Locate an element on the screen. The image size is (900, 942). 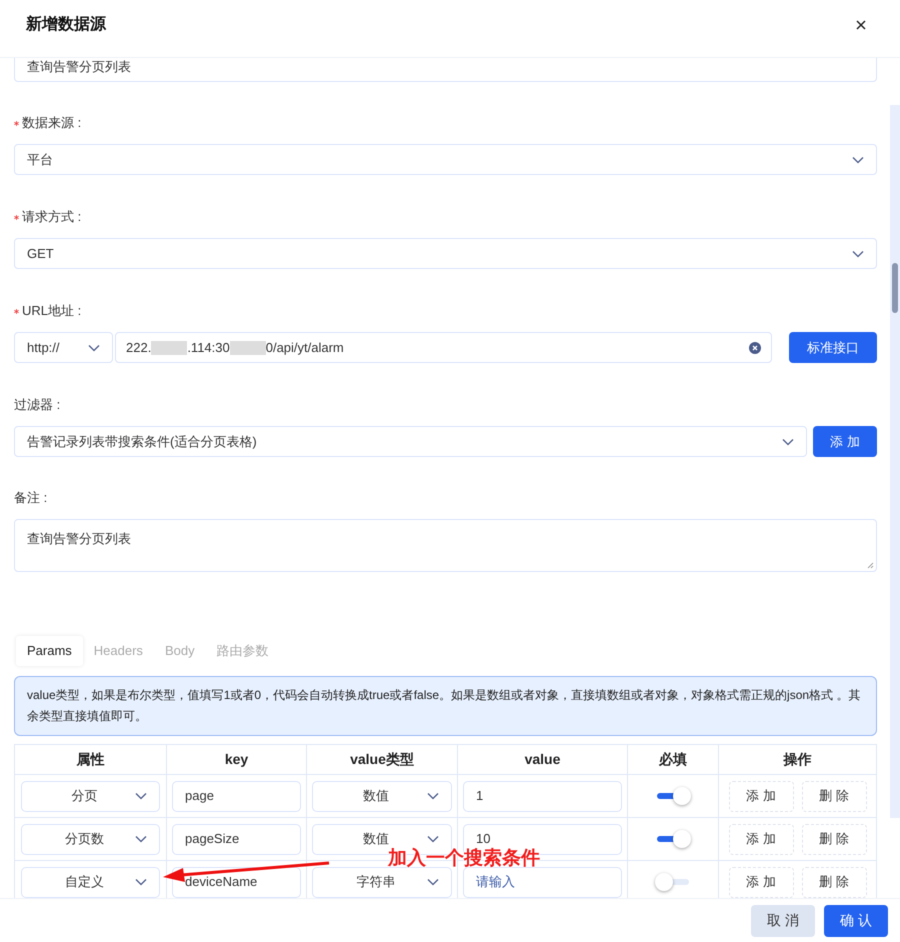
column-header: value类型 is located at coordinates (382, 759).